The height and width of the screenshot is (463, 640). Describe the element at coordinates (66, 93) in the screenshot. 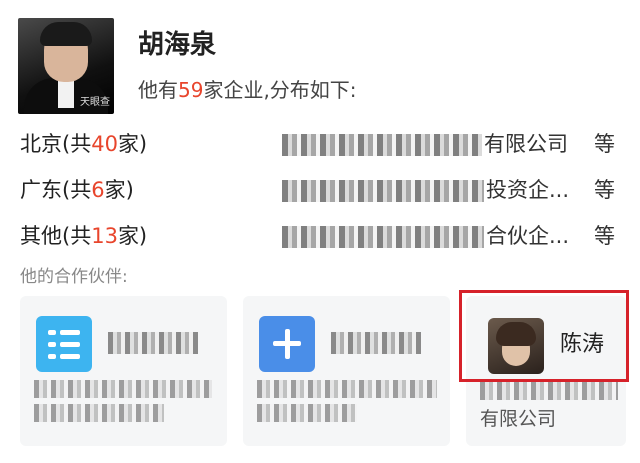

I see `avatar-shirt` at that location.